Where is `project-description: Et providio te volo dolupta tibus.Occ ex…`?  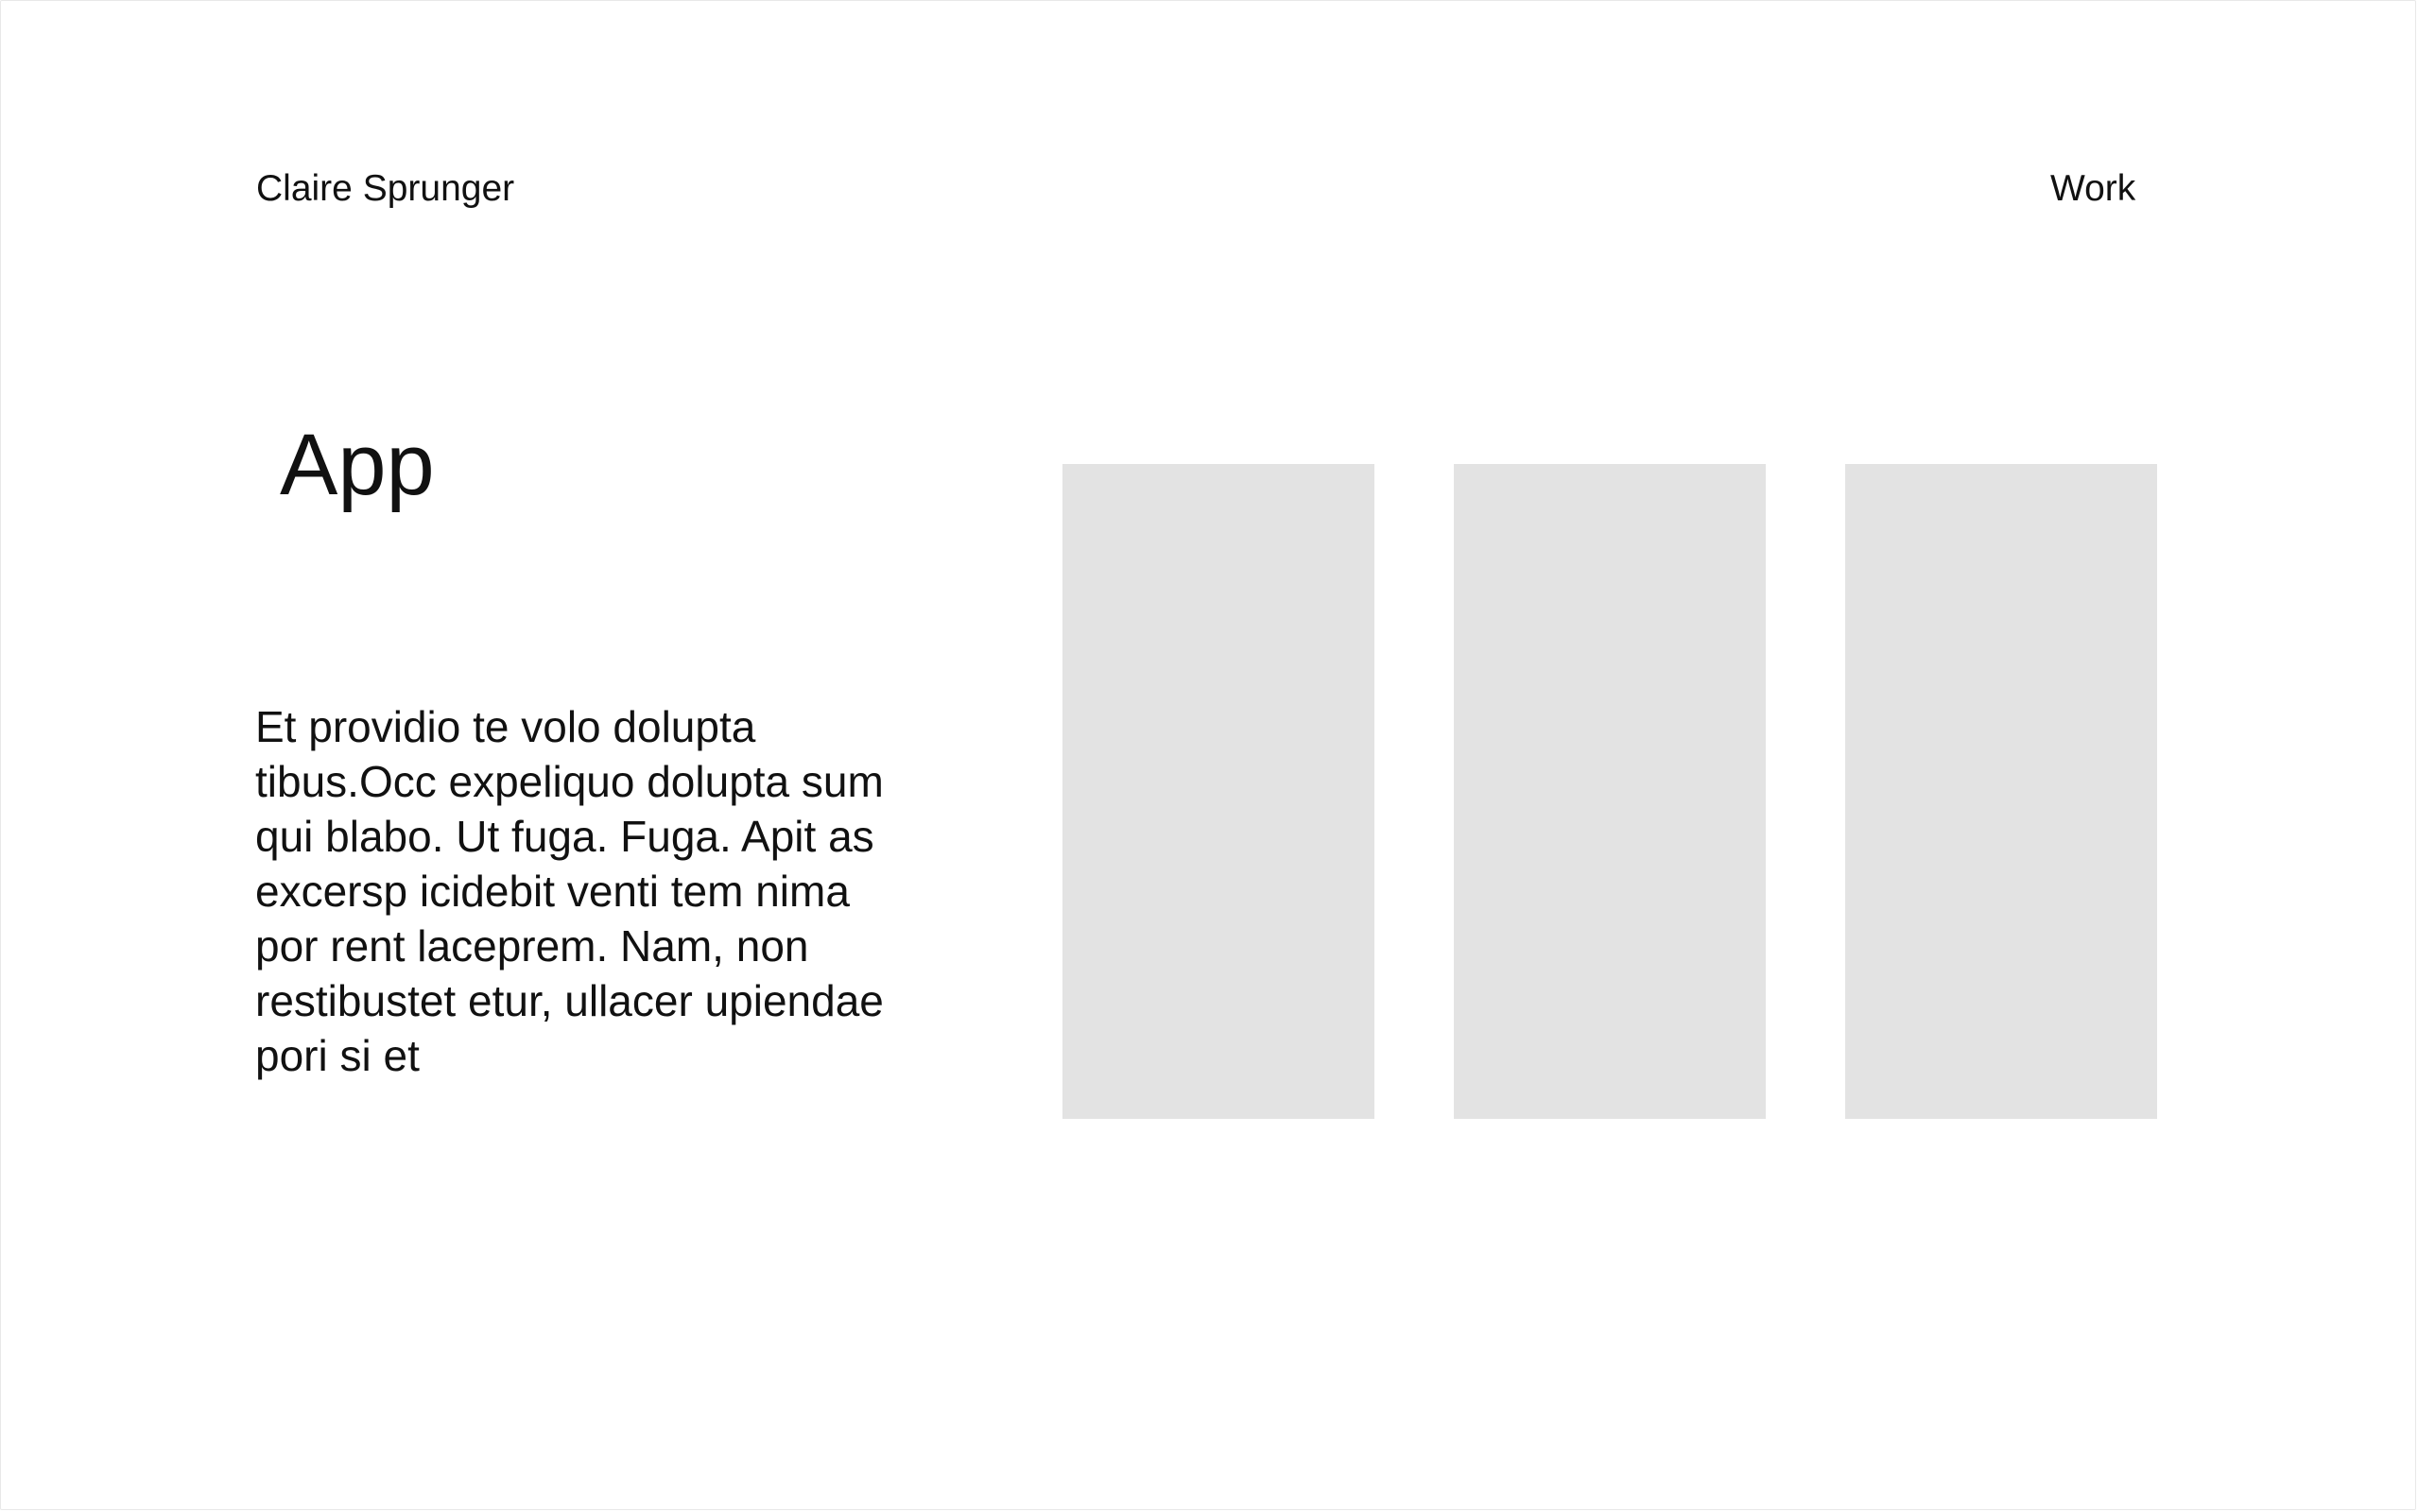 project-description: Et providio te volo dolupta tibus.Occ ex… is located at coordinates (570, 891).